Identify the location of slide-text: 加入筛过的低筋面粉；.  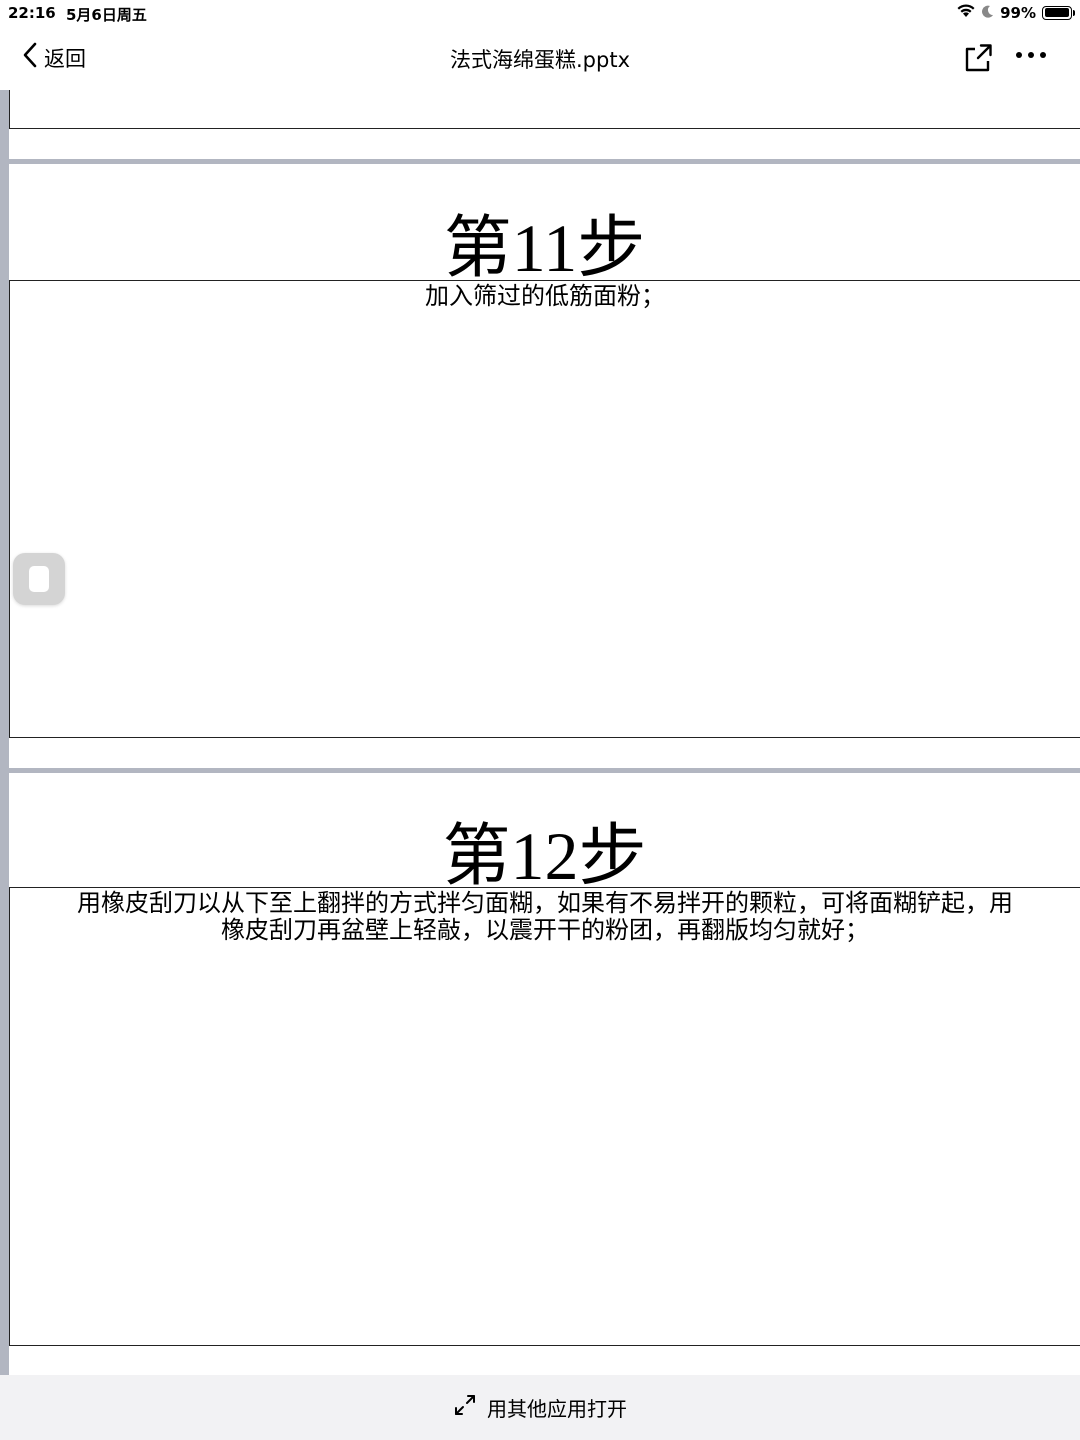
(545, 296).